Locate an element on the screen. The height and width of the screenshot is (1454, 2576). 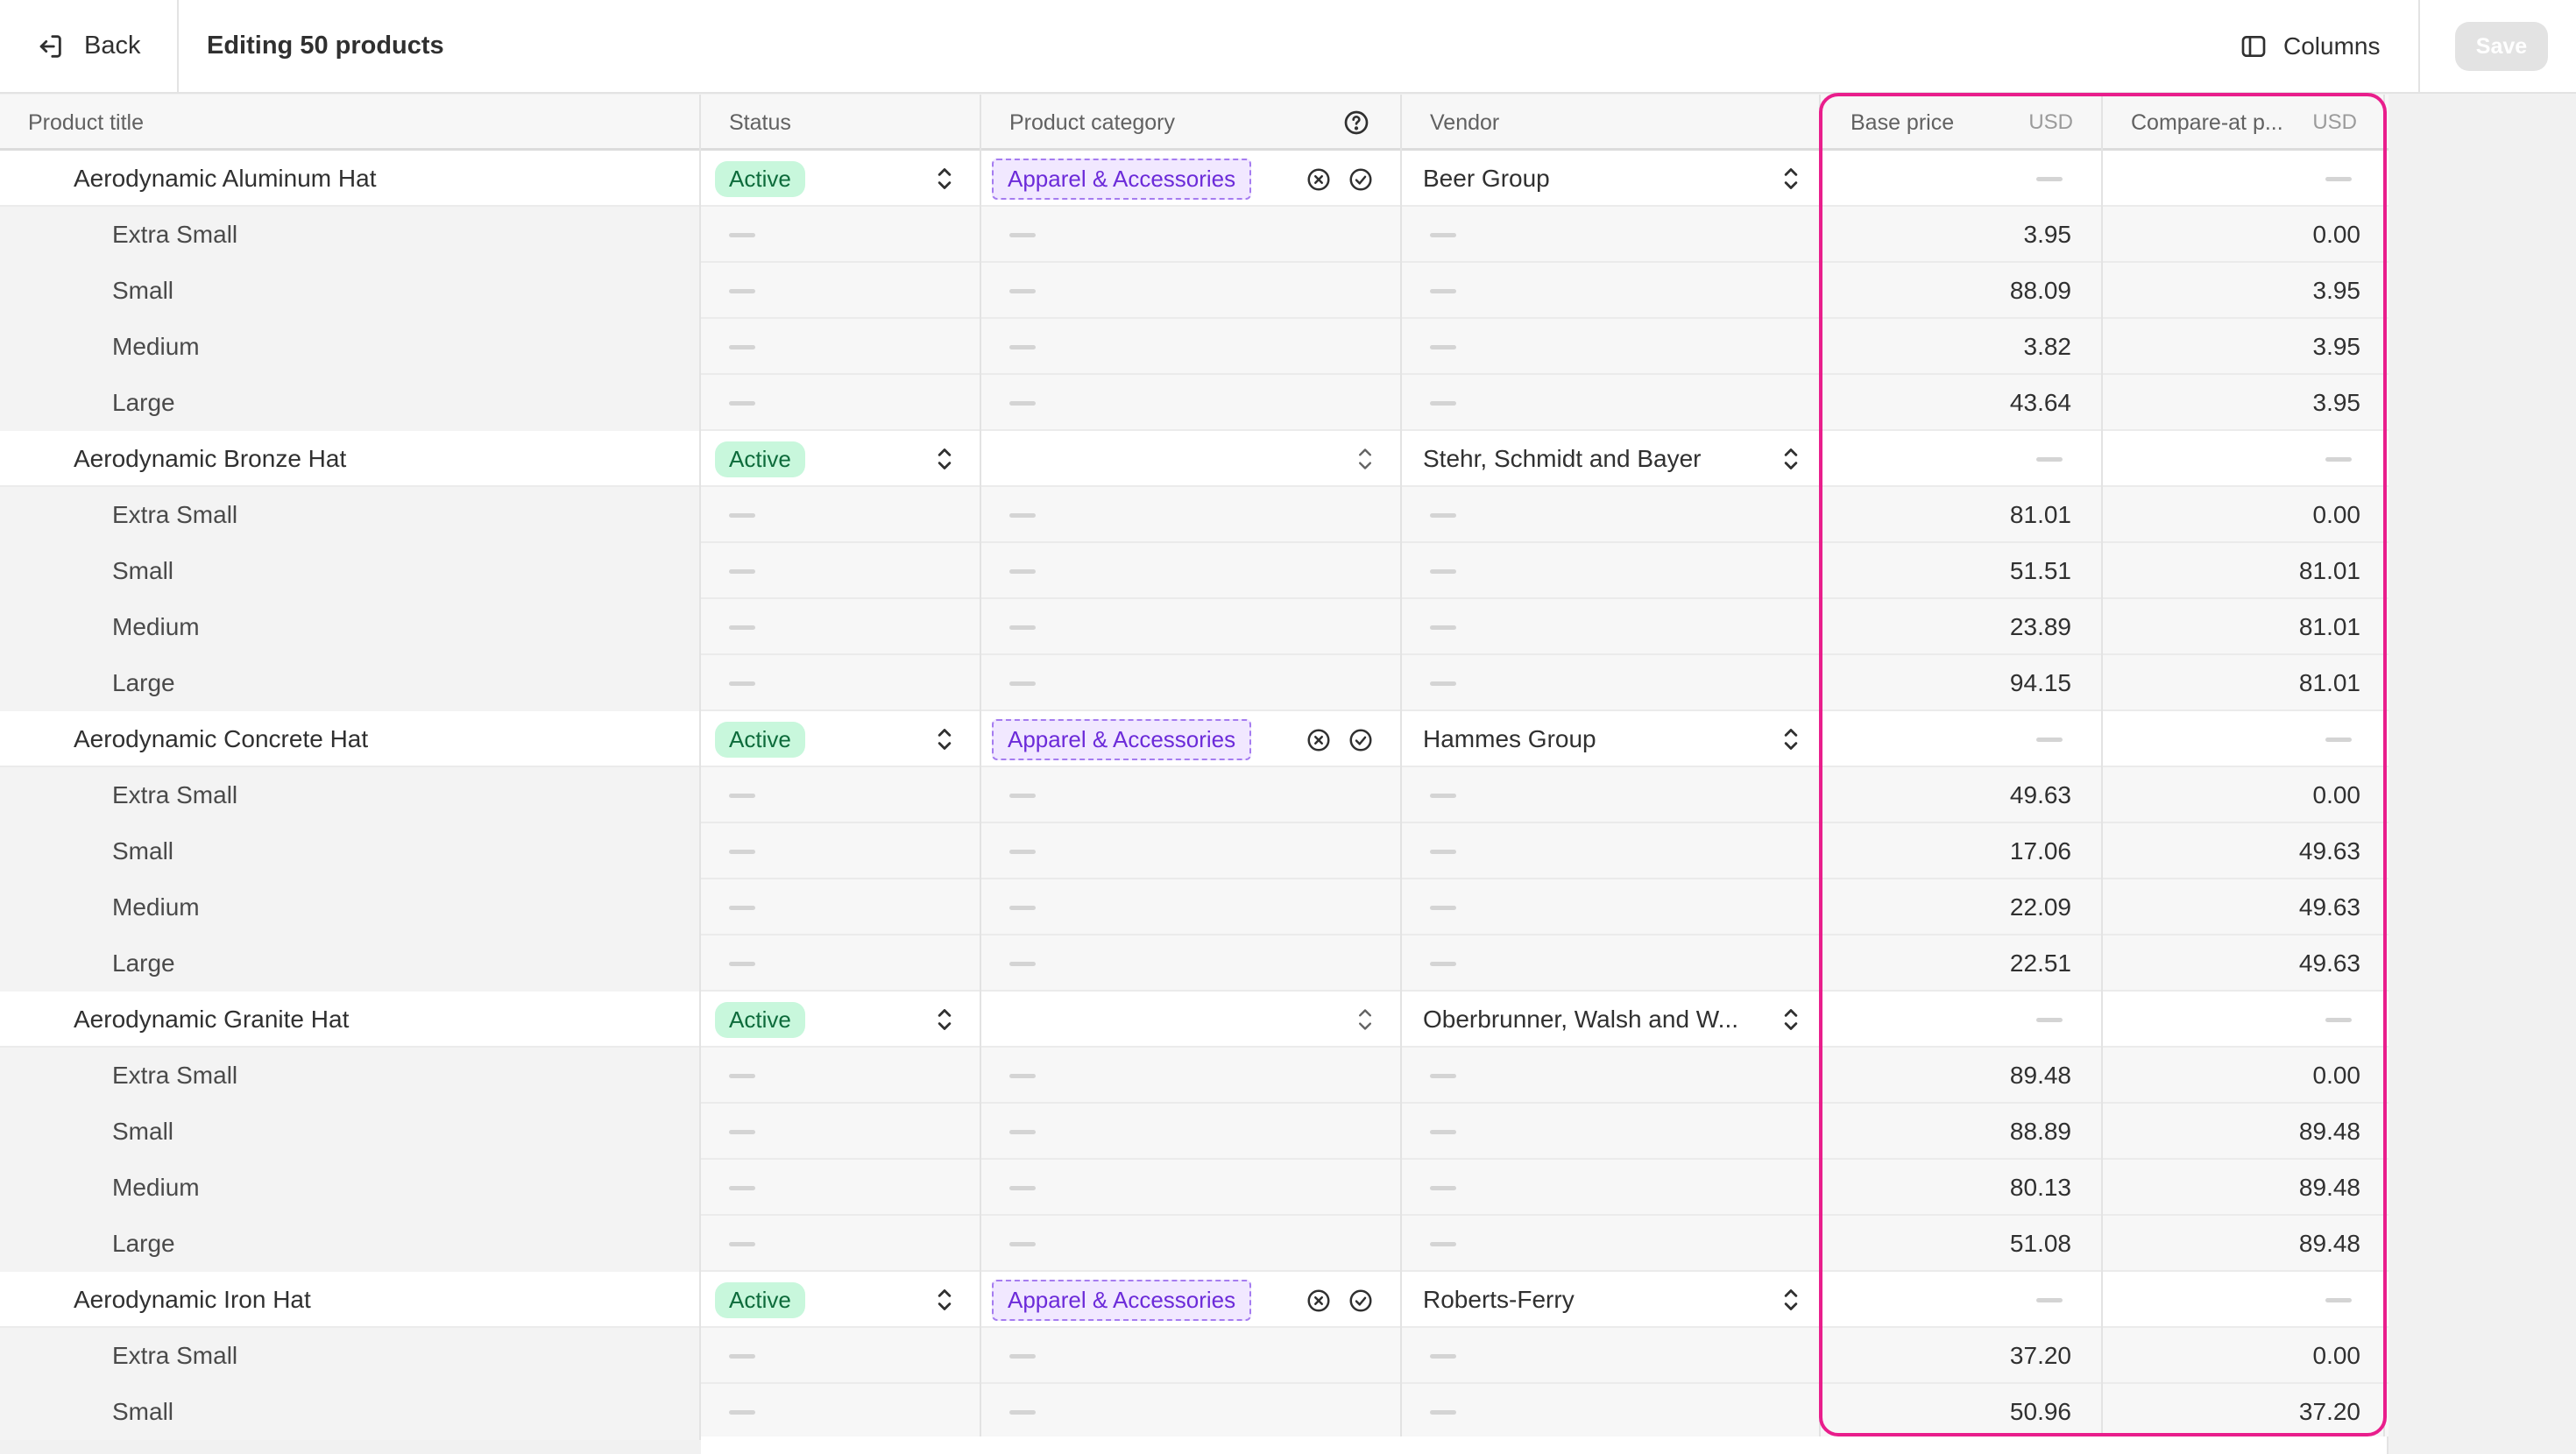
variant-row: Extra Small 37.20 0.00 is located at coordinates (1194, 1356).